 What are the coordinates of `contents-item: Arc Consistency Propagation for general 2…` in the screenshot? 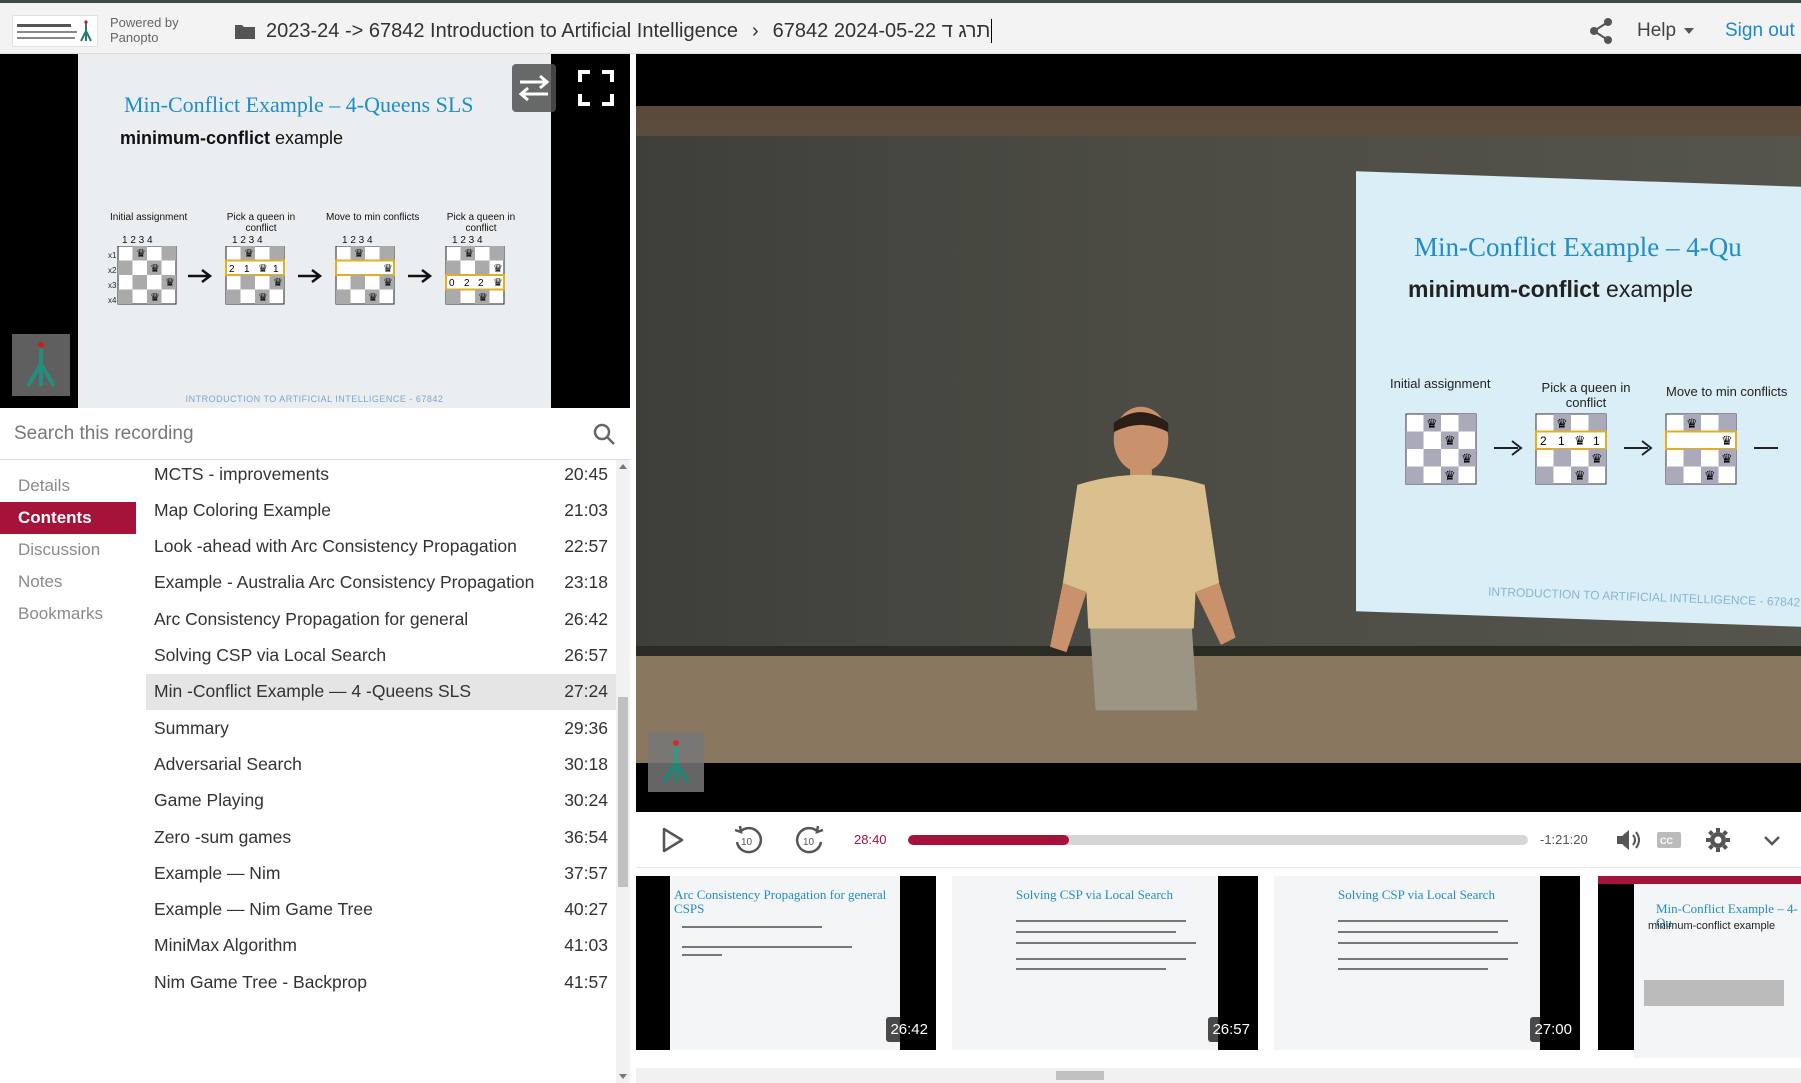 It's located at (381, 619).